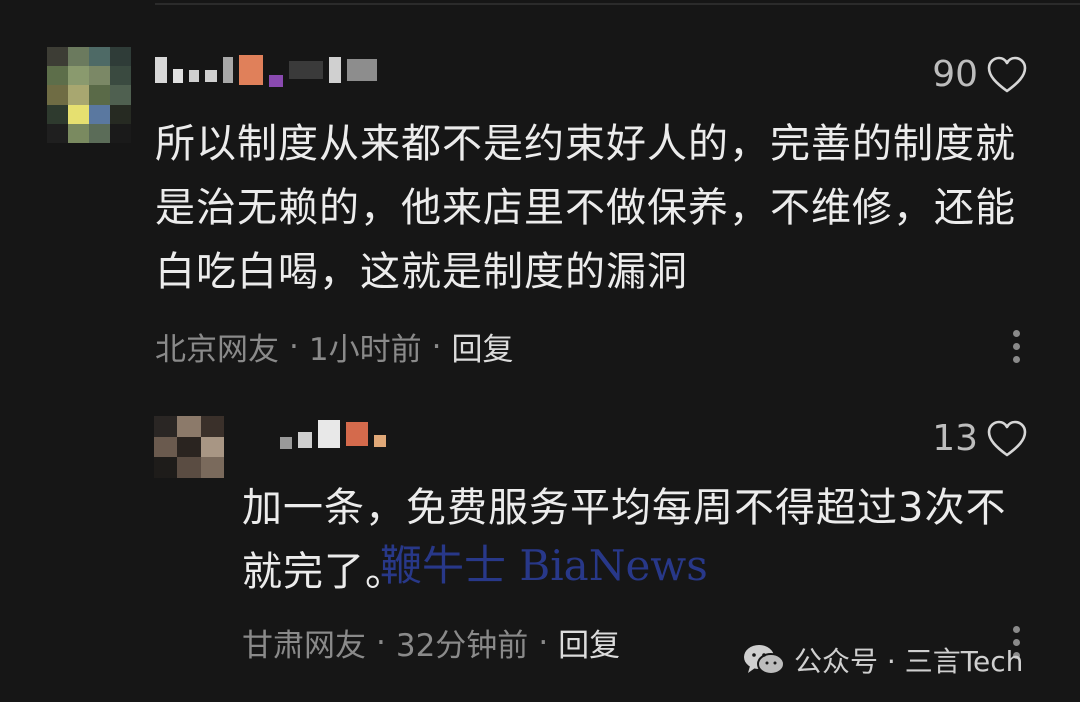 This screenshot has height=702, width=1080. I want to click on comment-meta: 甘肃网友 · 32分钟前 · 回复, so click(431, 642).